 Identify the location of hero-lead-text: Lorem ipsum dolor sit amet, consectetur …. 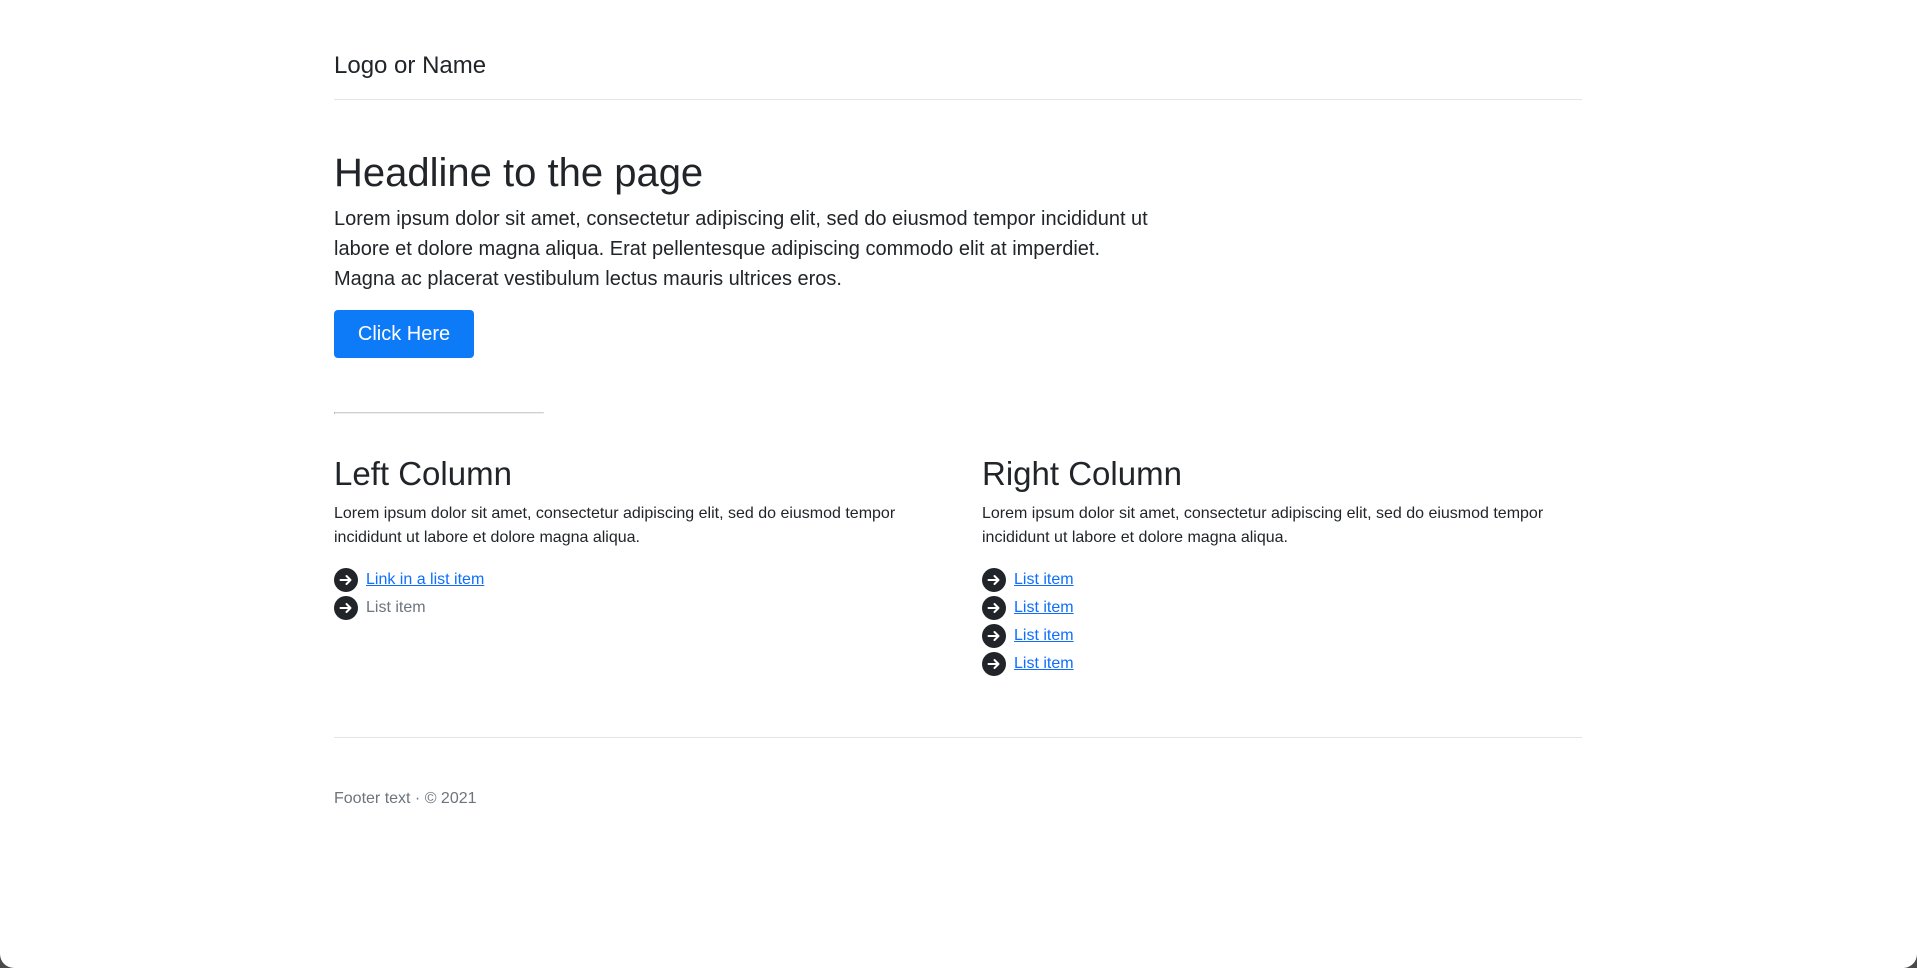
(741, 249).